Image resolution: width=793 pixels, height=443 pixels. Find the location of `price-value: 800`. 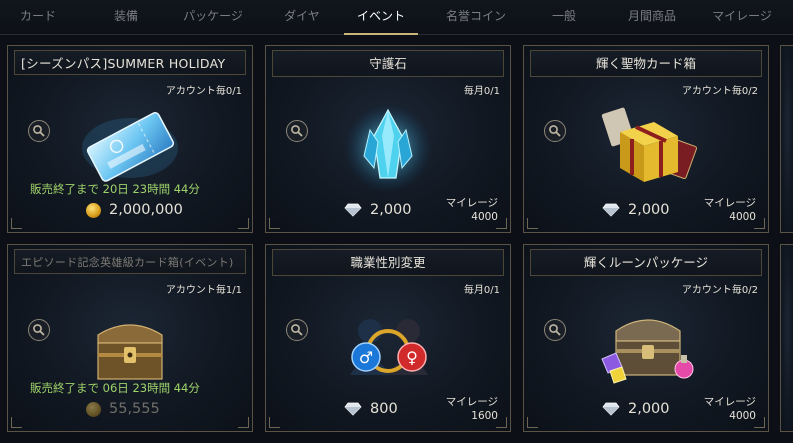

price-value: 800 is located at coordinates (384, 409).